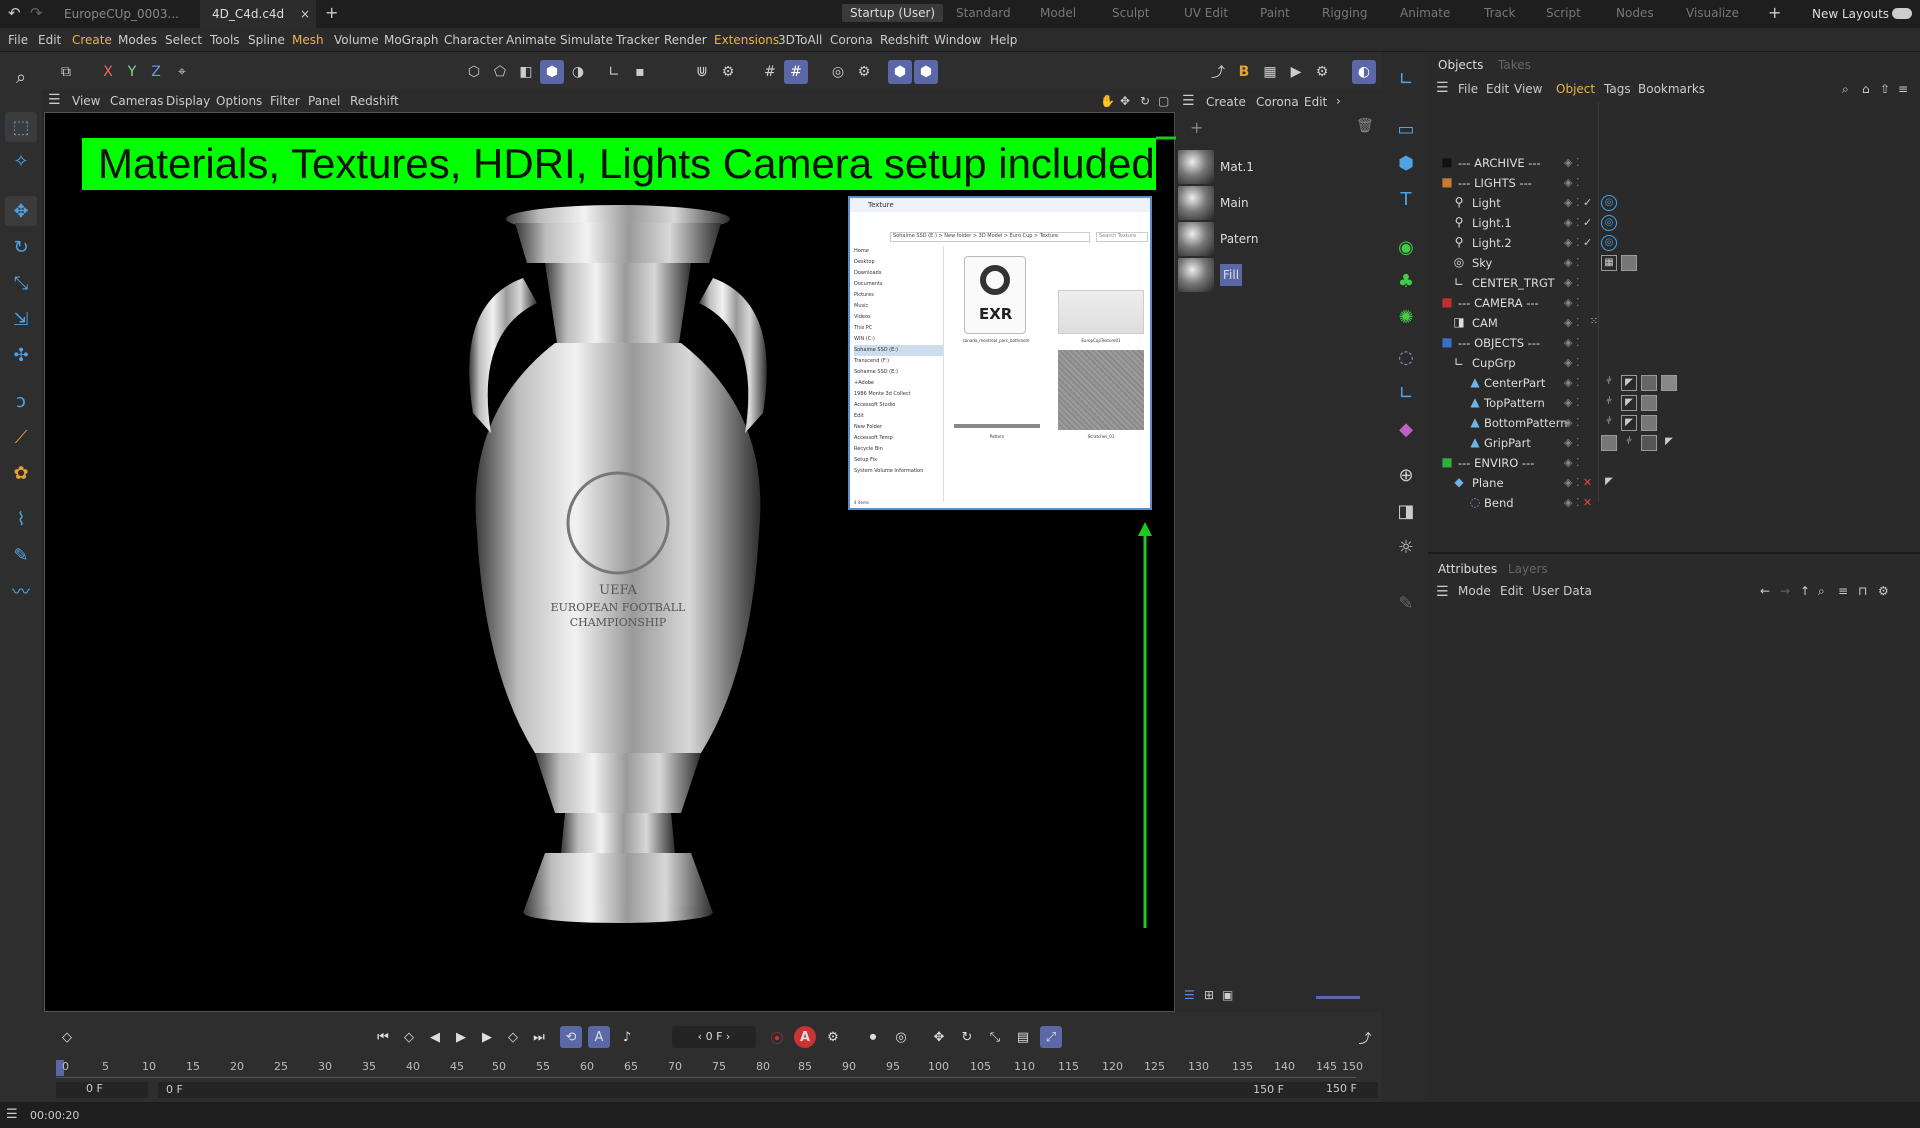 The height and width of the screenshot is (1128, 1920). I want to click on motion-clip-icon: ⏺, so click(873, 1037).